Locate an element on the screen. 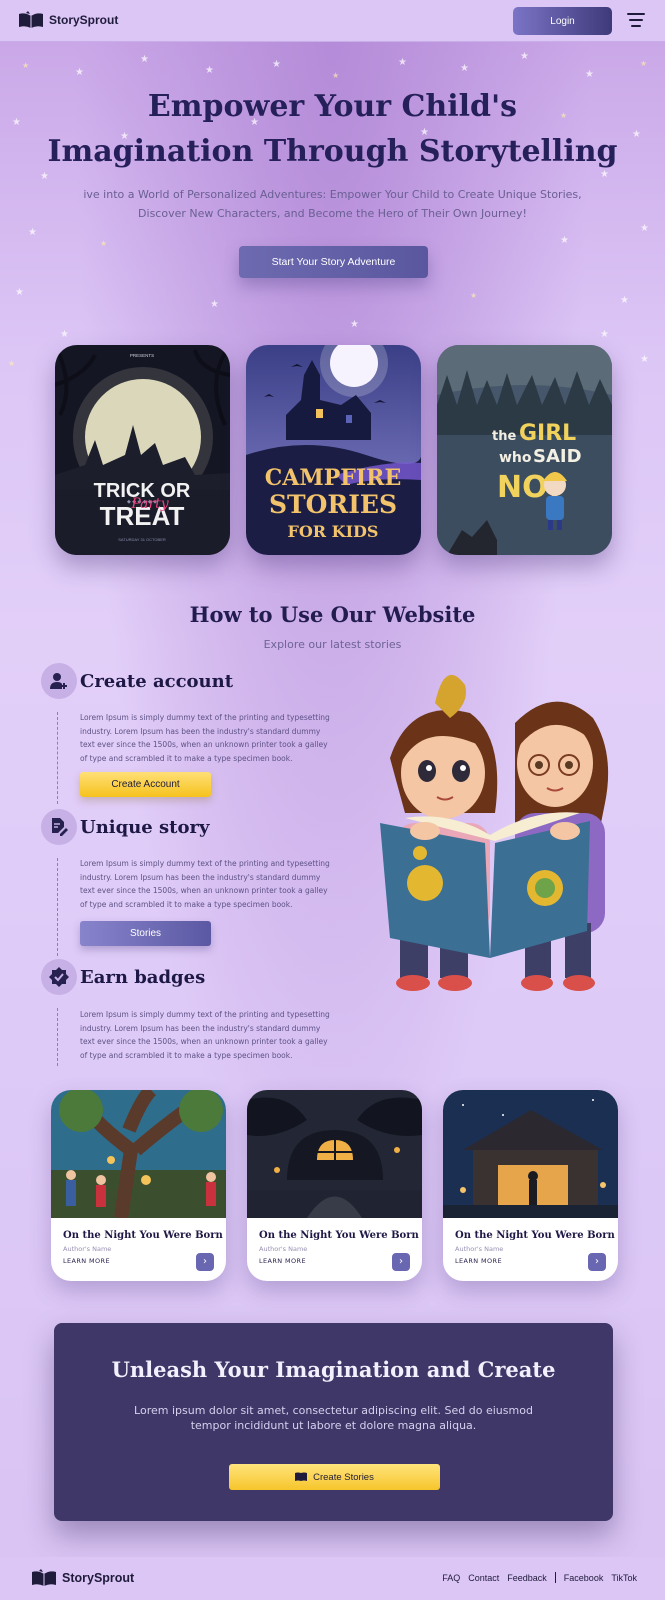  footer-link-feedback: Feedback is located at coordinates (527, 1578).